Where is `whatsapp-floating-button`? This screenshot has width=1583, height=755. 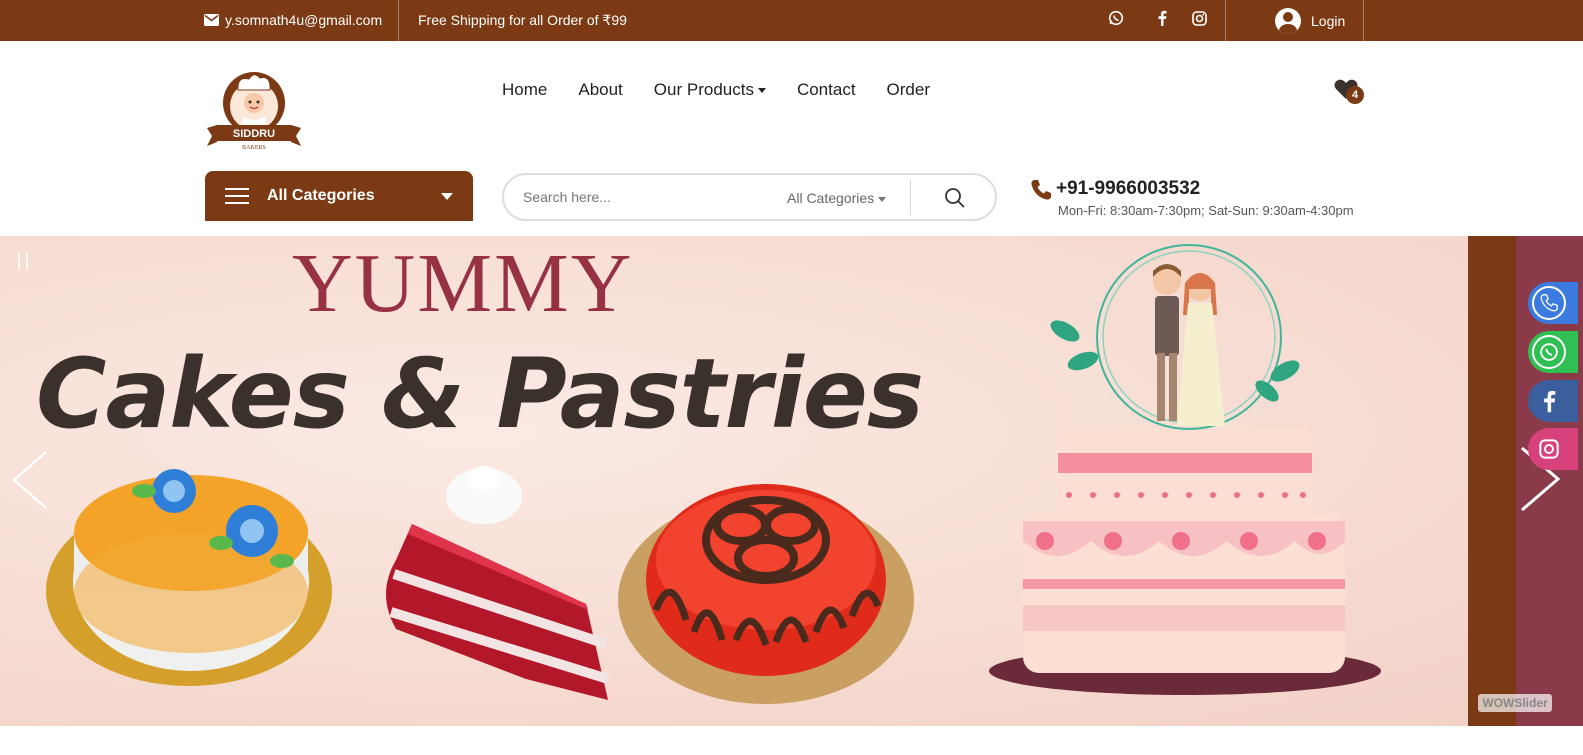 whatsapp-floating-button is located at coordinates (1553, 352).